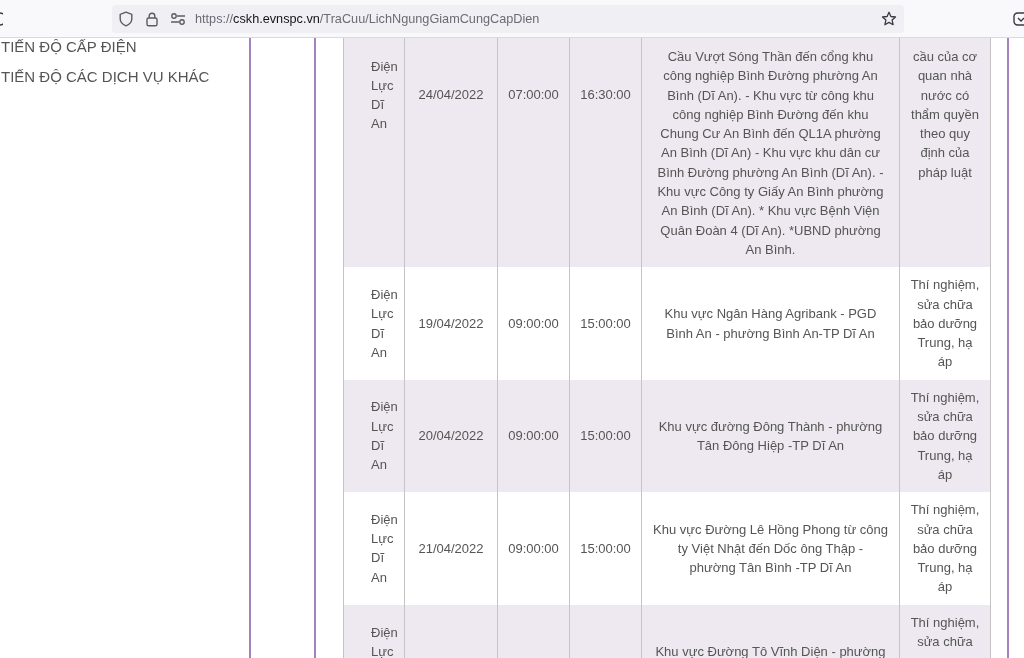  Describe the element at coordinates (69, 47) in the screenshot. I see `sidebar-link: TIẾN ĐỘ CẤP ĐIỆN` at that location.